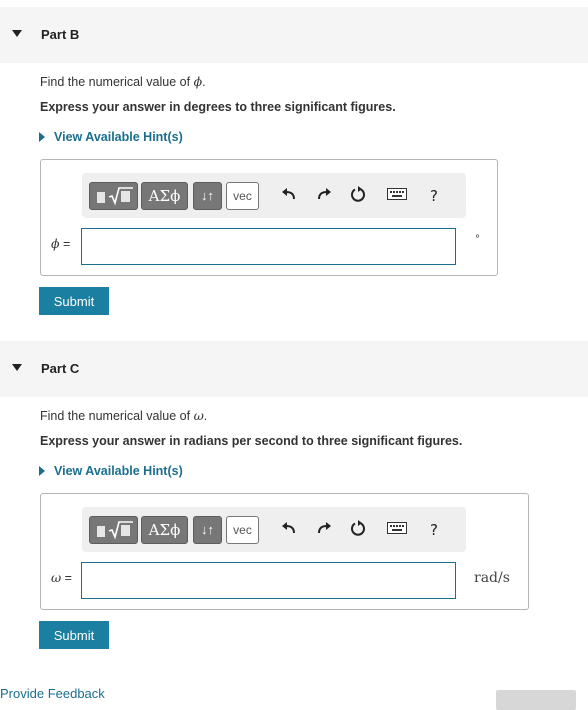 This screenshot has width=588, height=710. I want to click on part-b-prompt: Find the numerical value of ϕ., so click(123, 81).